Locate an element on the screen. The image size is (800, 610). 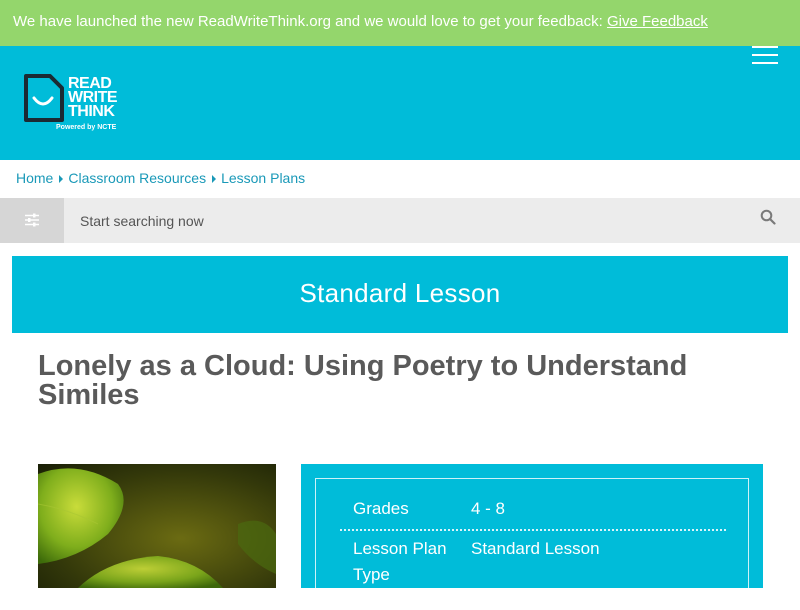
breadcrumb-home: Home is located at coordinates (34, 178).